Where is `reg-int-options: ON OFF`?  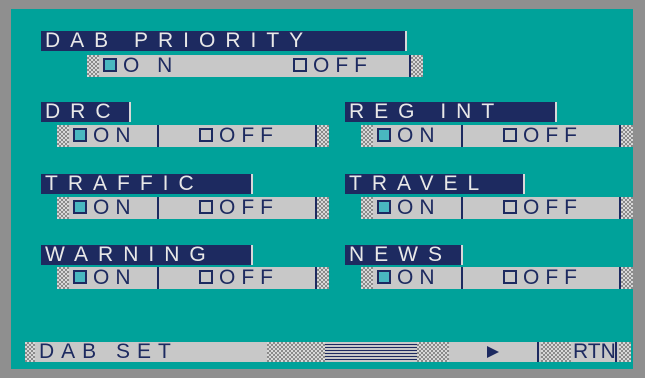 reg-int-options: ON OFF is located at coordinates (497, 136).